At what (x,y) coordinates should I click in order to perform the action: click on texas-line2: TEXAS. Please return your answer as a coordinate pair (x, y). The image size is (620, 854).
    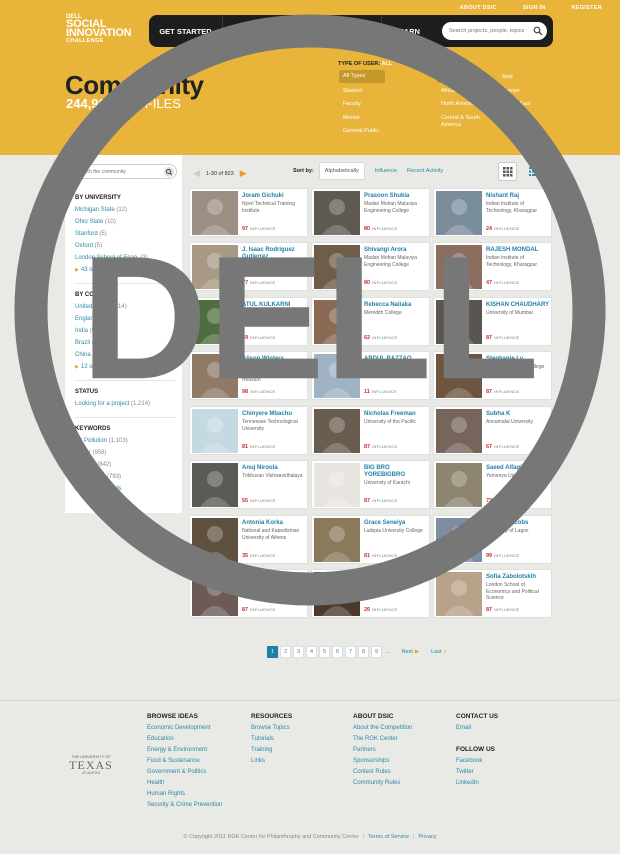
    Looking at the image, I should click on (91, 765).